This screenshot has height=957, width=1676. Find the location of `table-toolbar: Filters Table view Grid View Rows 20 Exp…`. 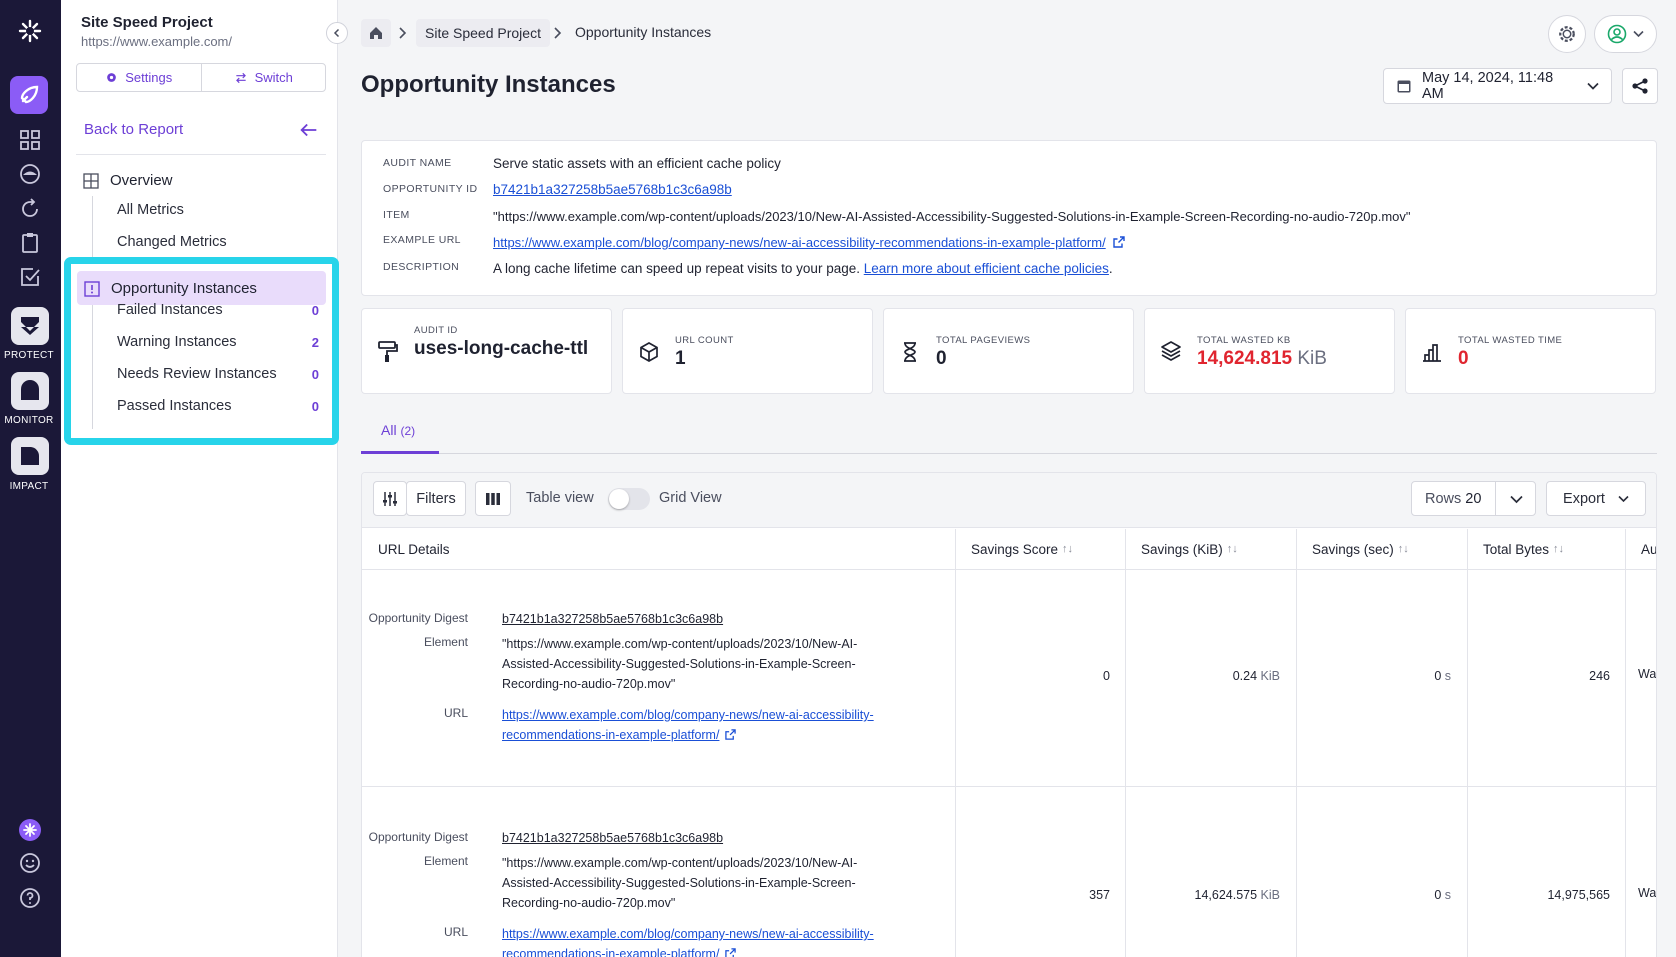

table-toolbar: Filters Table view Grid View Rows 20 Exp… is located at coordinates (1009, 500).